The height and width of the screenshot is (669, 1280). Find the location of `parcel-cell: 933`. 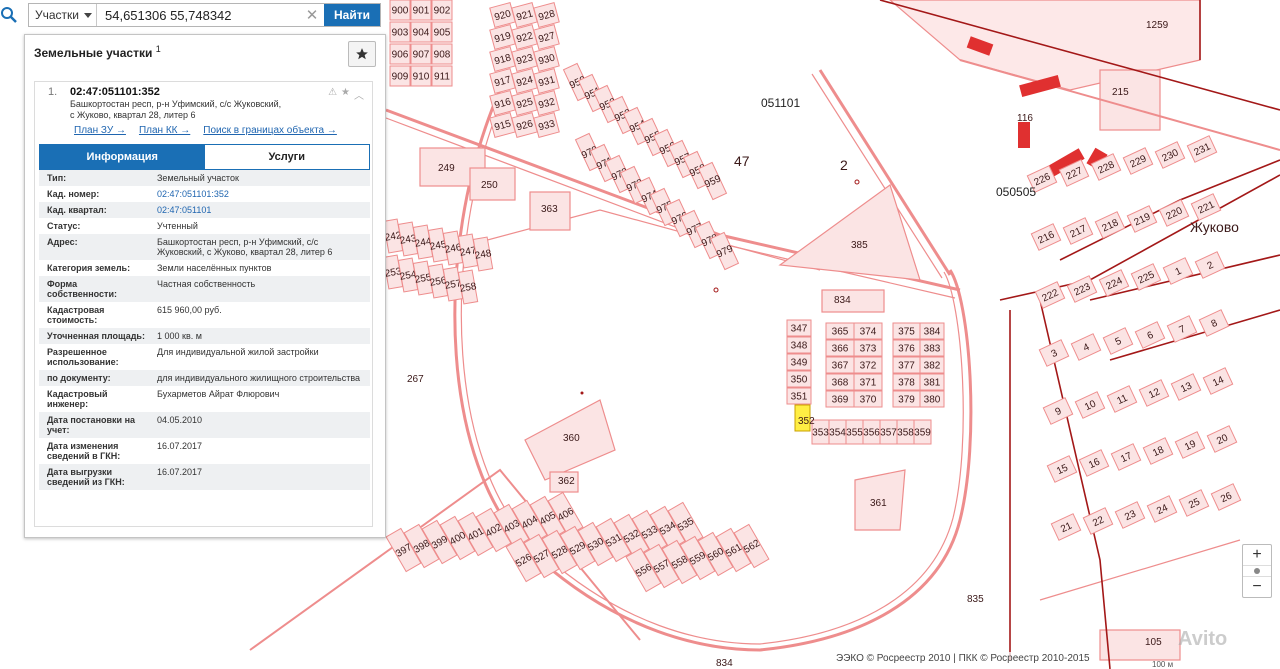

parcel-cell: 933 is located at coordinates (546, 125).